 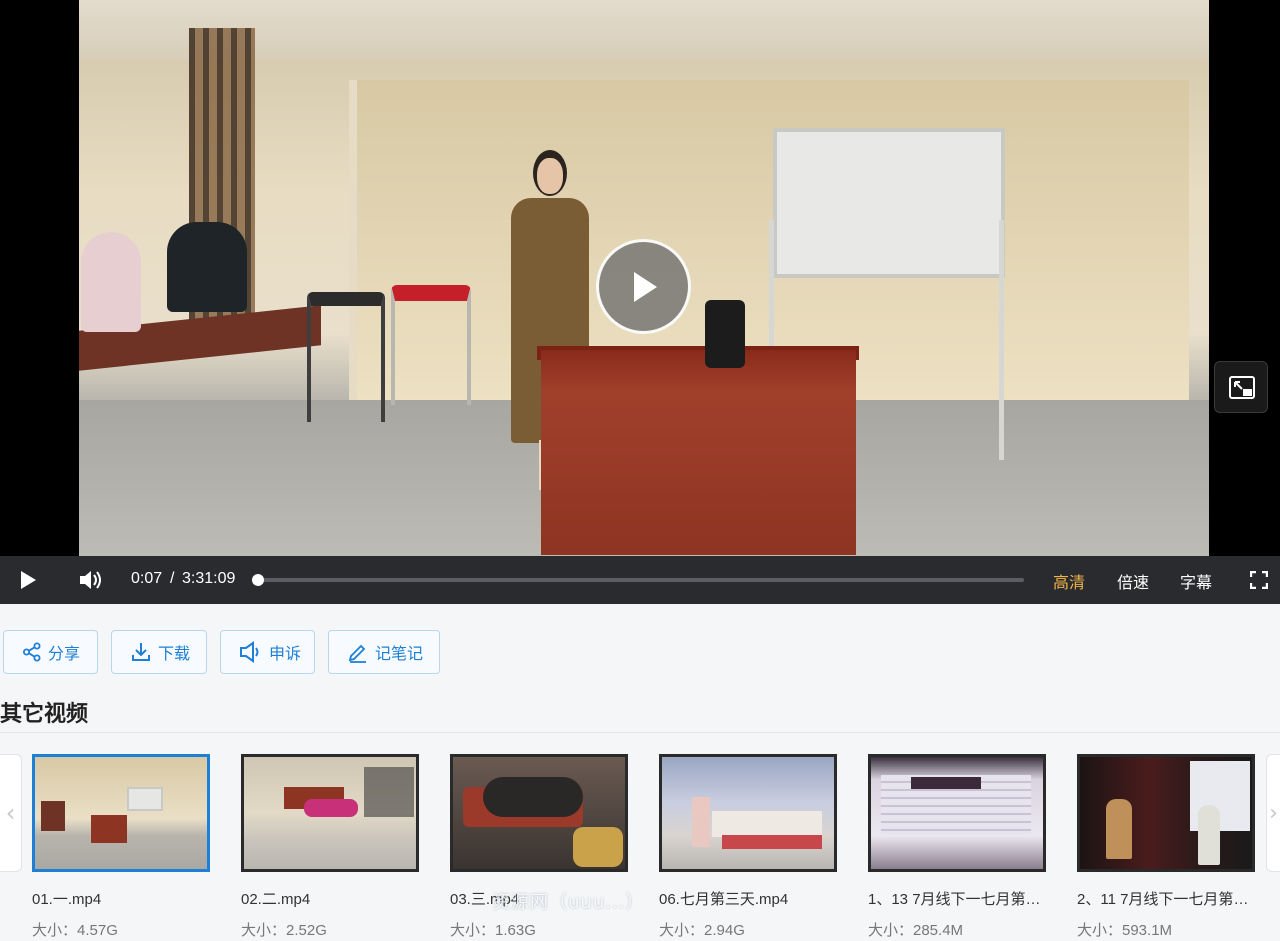 I want to click on video-card: 2、11 7月线下一七月第二... 大小：593.1M, so click(x=1166, y=847).